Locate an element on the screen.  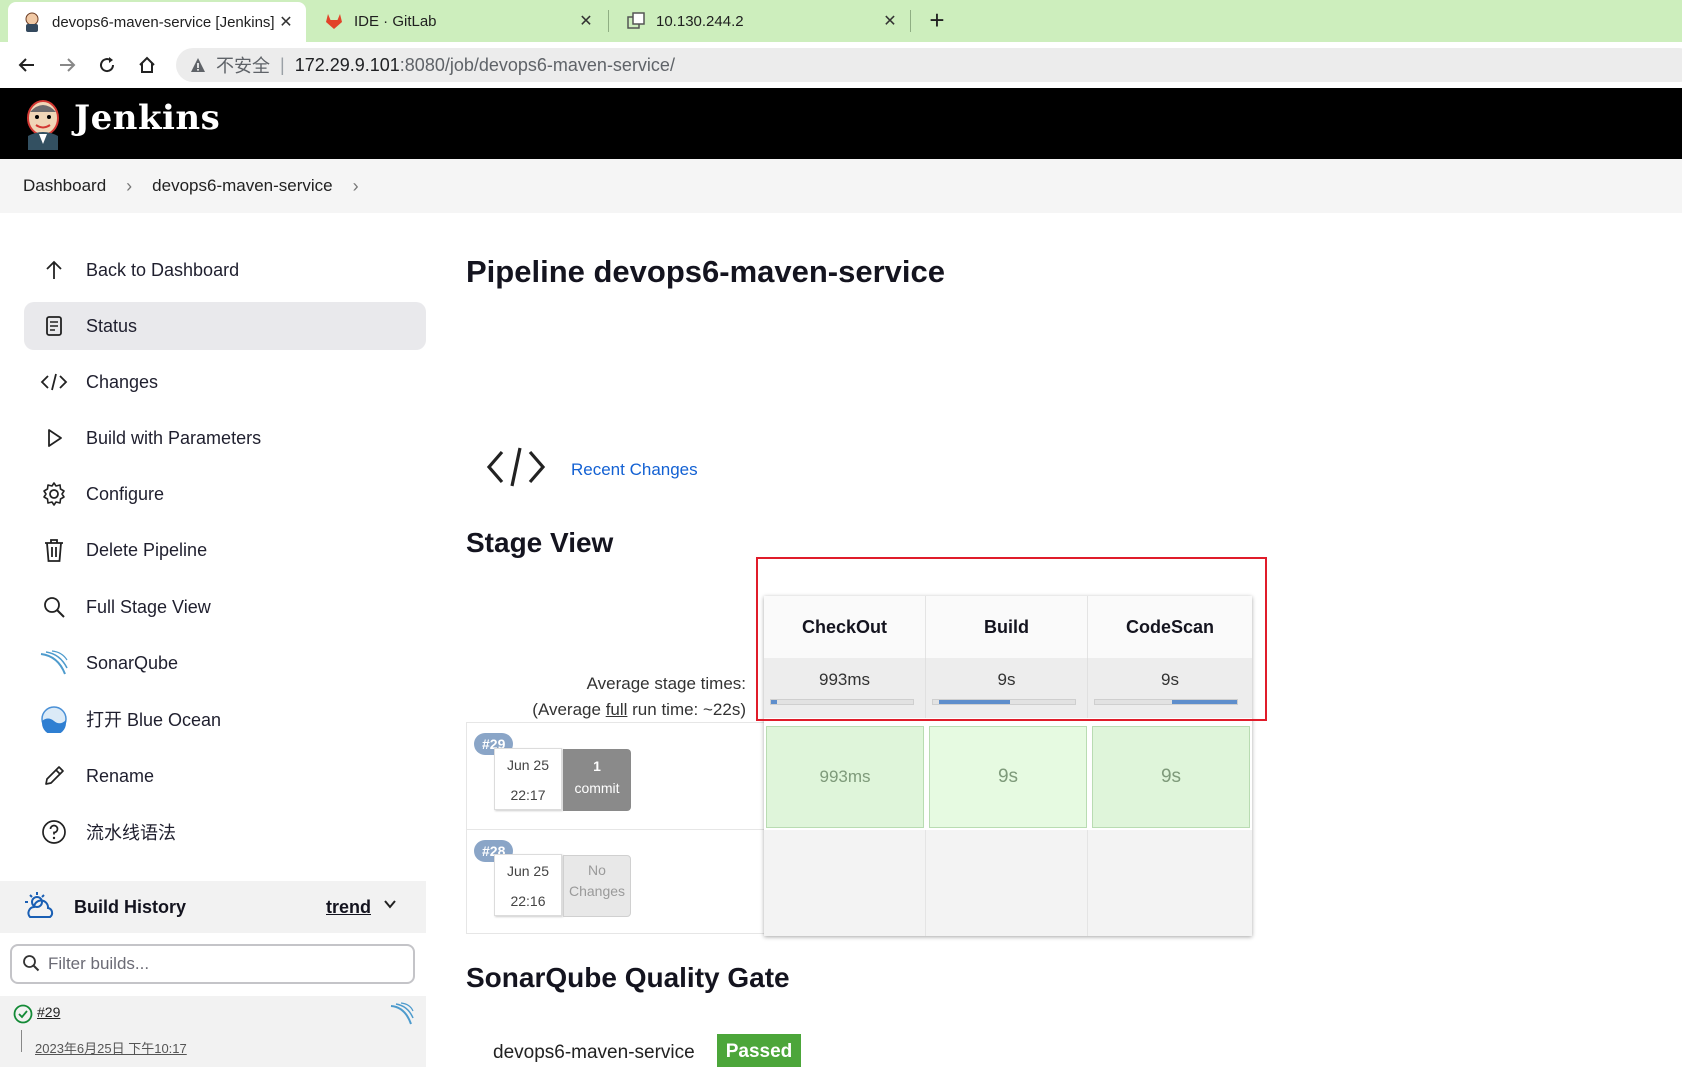
back-button is located at coordinates (27, 65).